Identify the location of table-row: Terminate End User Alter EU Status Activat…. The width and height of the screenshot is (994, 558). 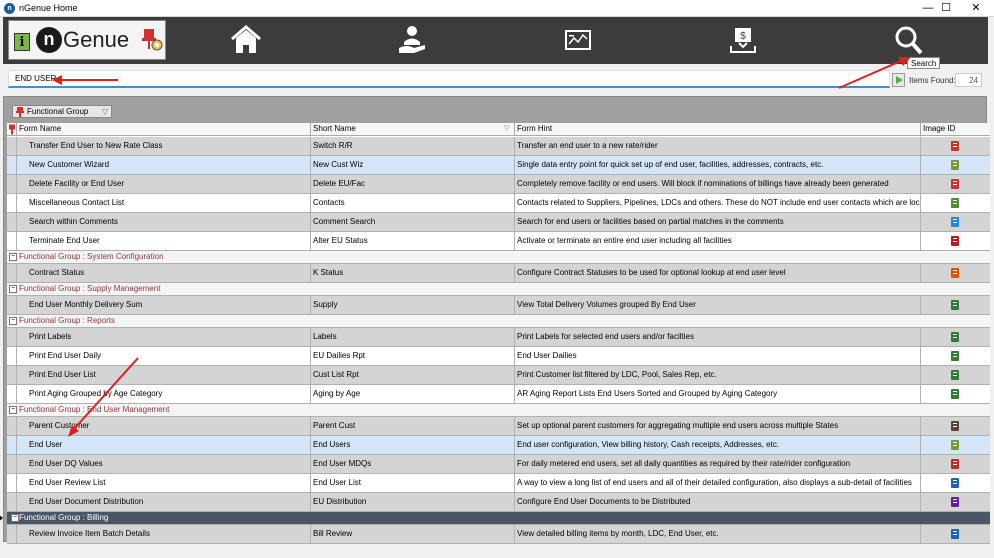
(498, 241).